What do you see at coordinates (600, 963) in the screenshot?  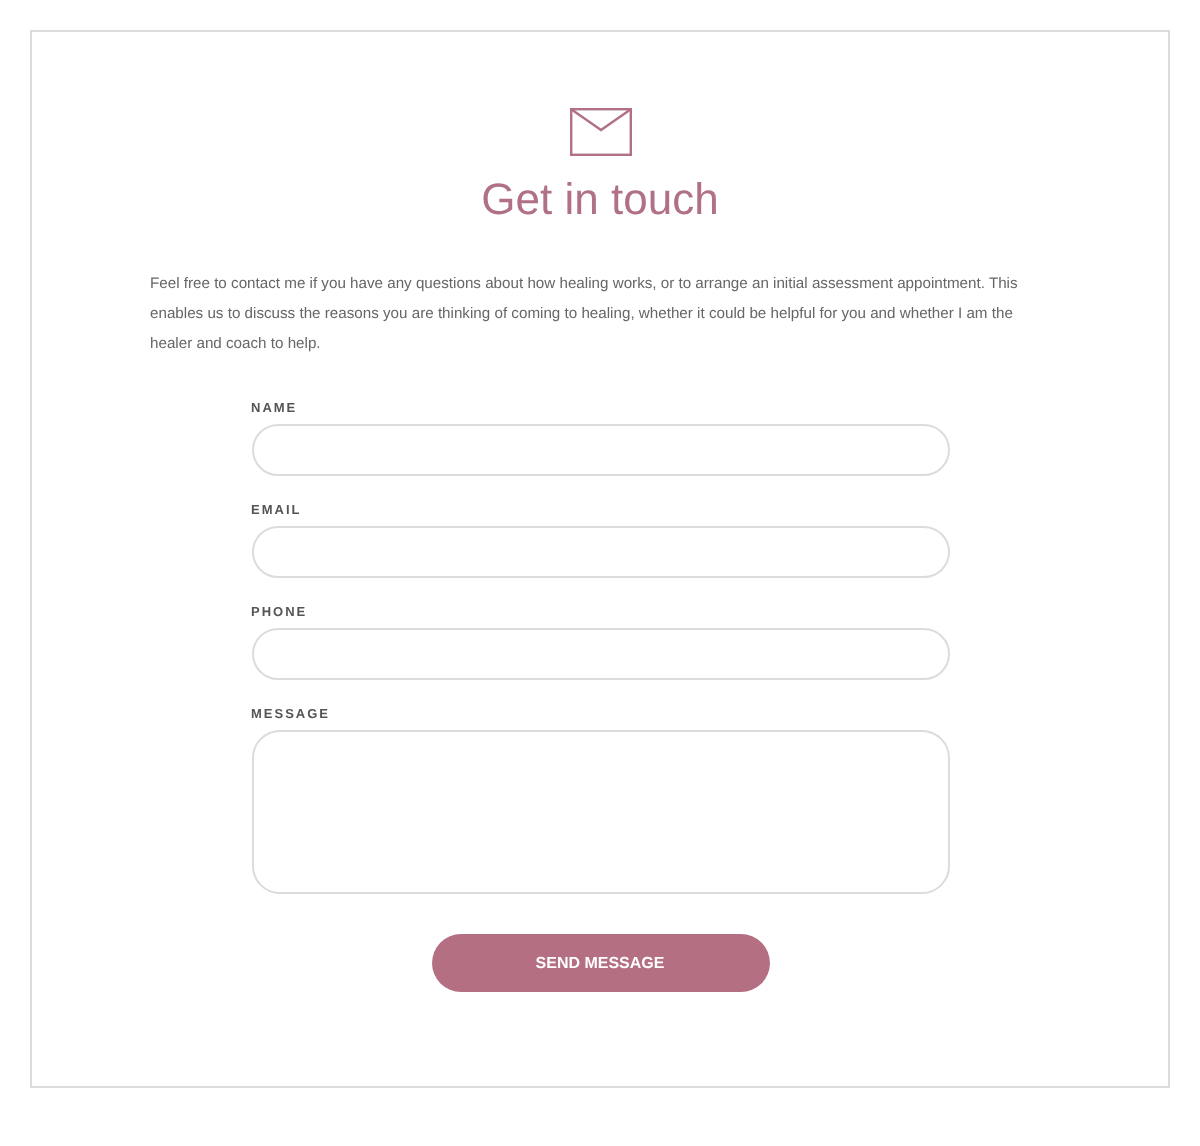 I see `send-message-button: SEND MESSAGE` at bounding box center [600, 963].